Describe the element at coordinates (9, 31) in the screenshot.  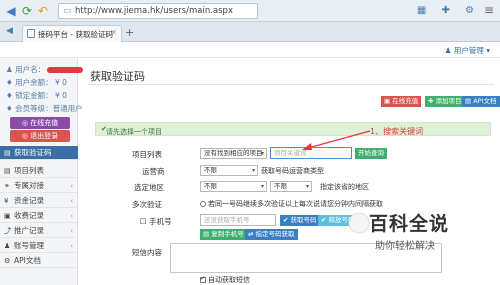
I see `tab-back-icon: ◀` at that location.